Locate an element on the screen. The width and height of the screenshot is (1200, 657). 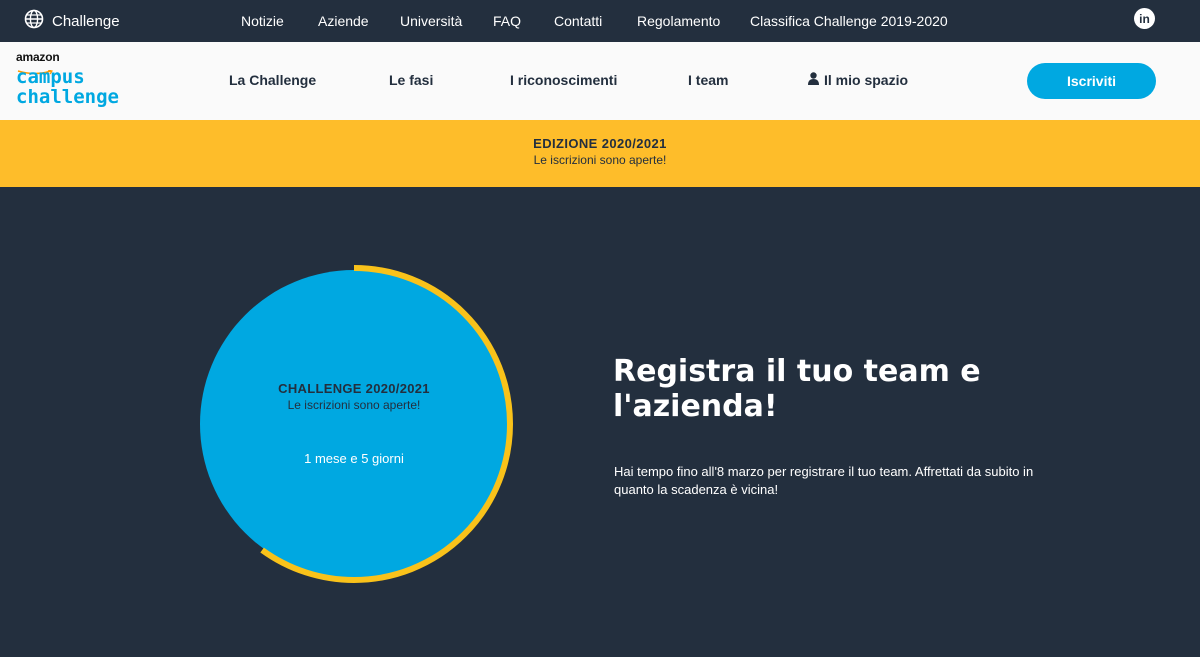
logo-brand: amazon is located at coordinates (38, 57).